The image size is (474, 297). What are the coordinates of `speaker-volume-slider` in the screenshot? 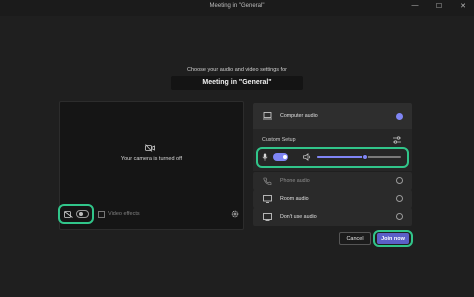 It's located at (359, 156).